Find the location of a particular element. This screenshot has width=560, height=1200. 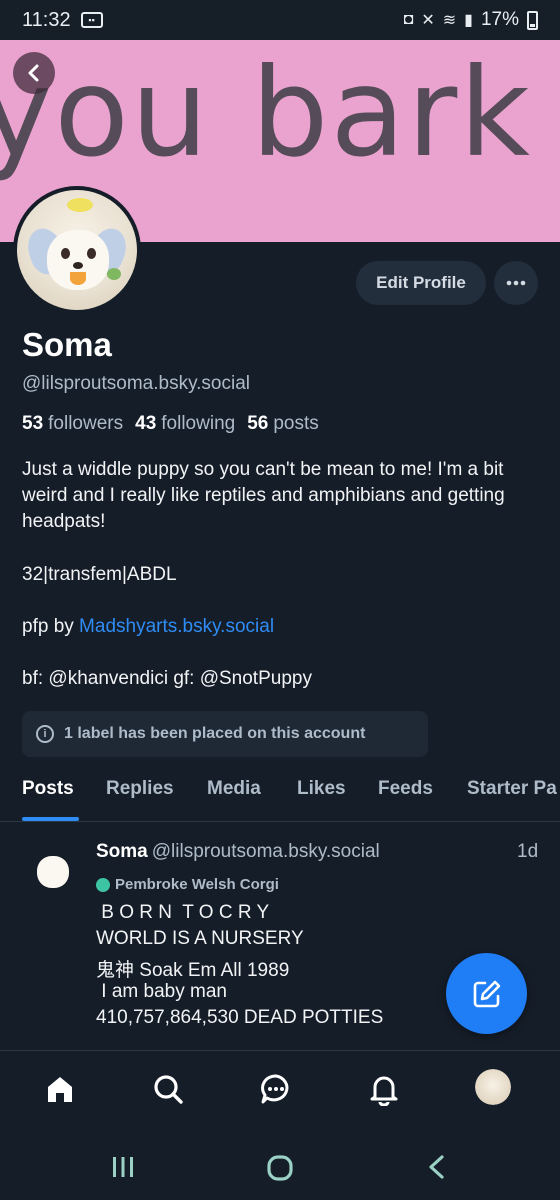

post-text-line: 410,757,864,530 DEAD POTTIES is located at coordinates (240, 1017).